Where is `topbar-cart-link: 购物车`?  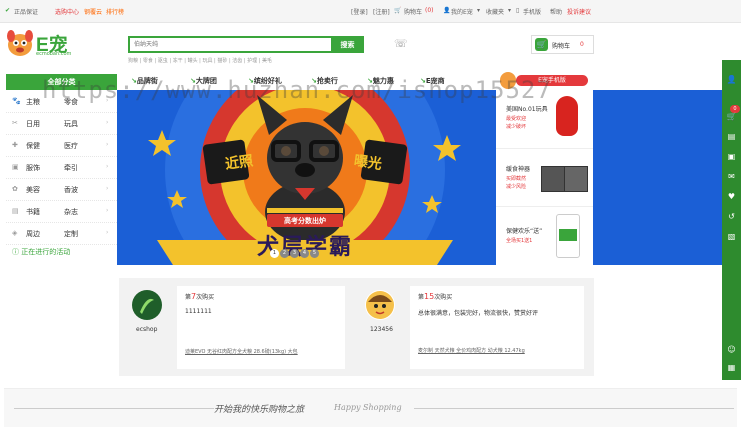
topbar-cart-link: 购物车 is located at coordinates (413, 11).